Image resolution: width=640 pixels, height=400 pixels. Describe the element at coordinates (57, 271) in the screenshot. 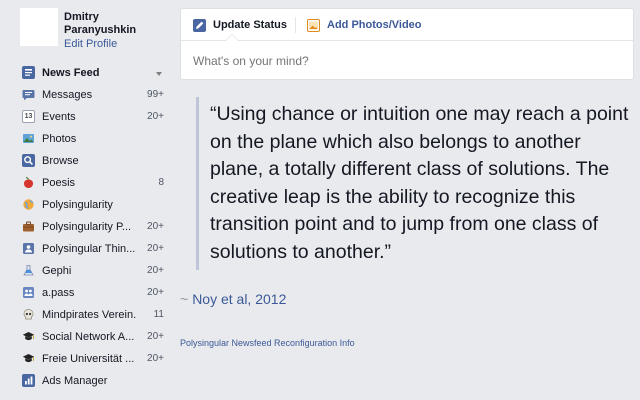

I see `sidebar-item-label: Gephi` at that location.